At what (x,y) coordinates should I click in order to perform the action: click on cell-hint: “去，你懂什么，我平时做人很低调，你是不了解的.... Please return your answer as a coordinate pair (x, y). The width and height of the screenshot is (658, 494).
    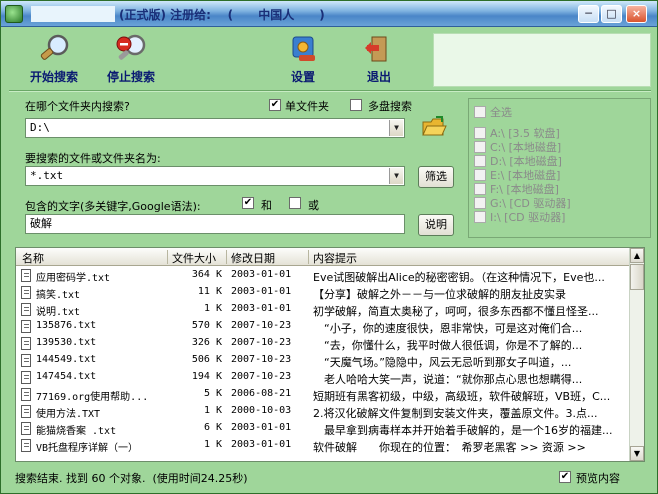
    Looking at the image, I should click on (448, 345).